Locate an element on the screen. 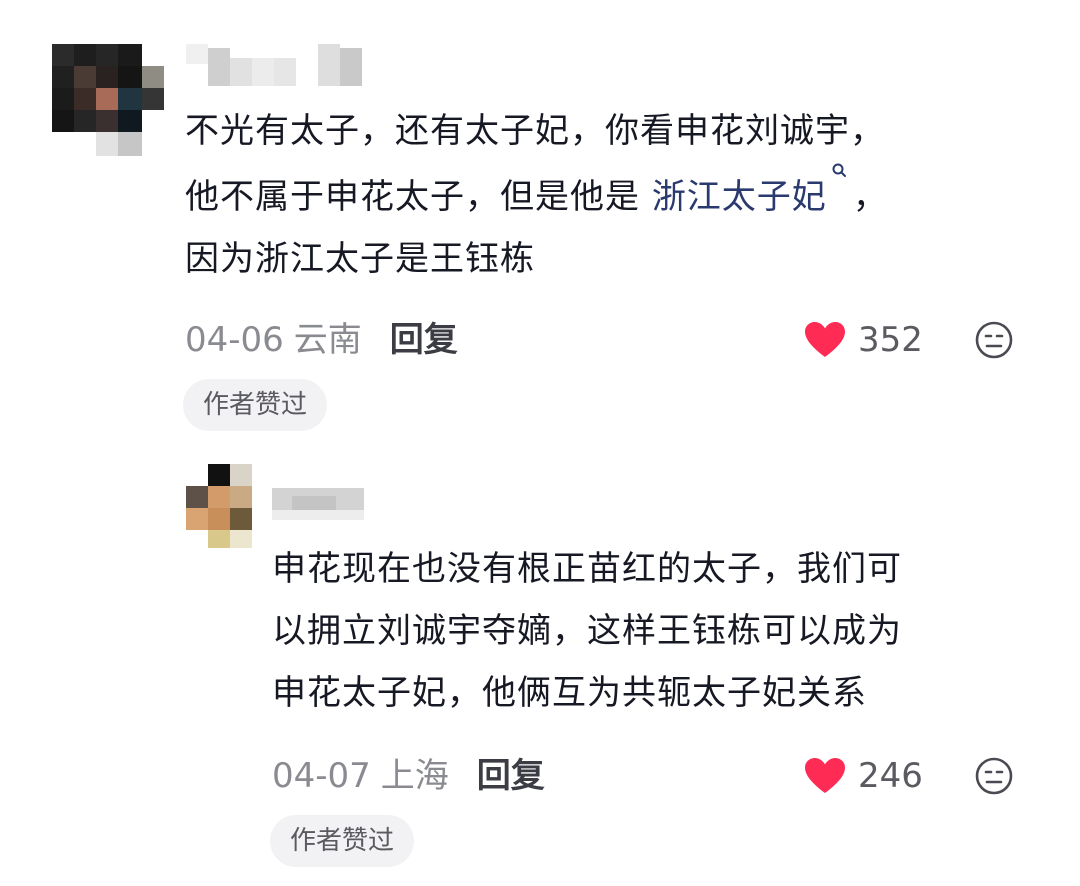 This screenshot has height=886, width=1080. search-icon is located at coordinates (840, 171).